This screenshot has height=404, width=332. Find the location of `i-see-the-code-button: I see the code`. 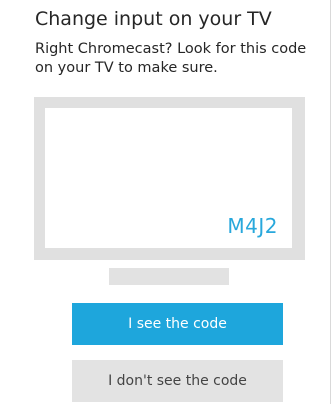

i-see-the-code-button: I see the code is located at coordinates (177, 324).